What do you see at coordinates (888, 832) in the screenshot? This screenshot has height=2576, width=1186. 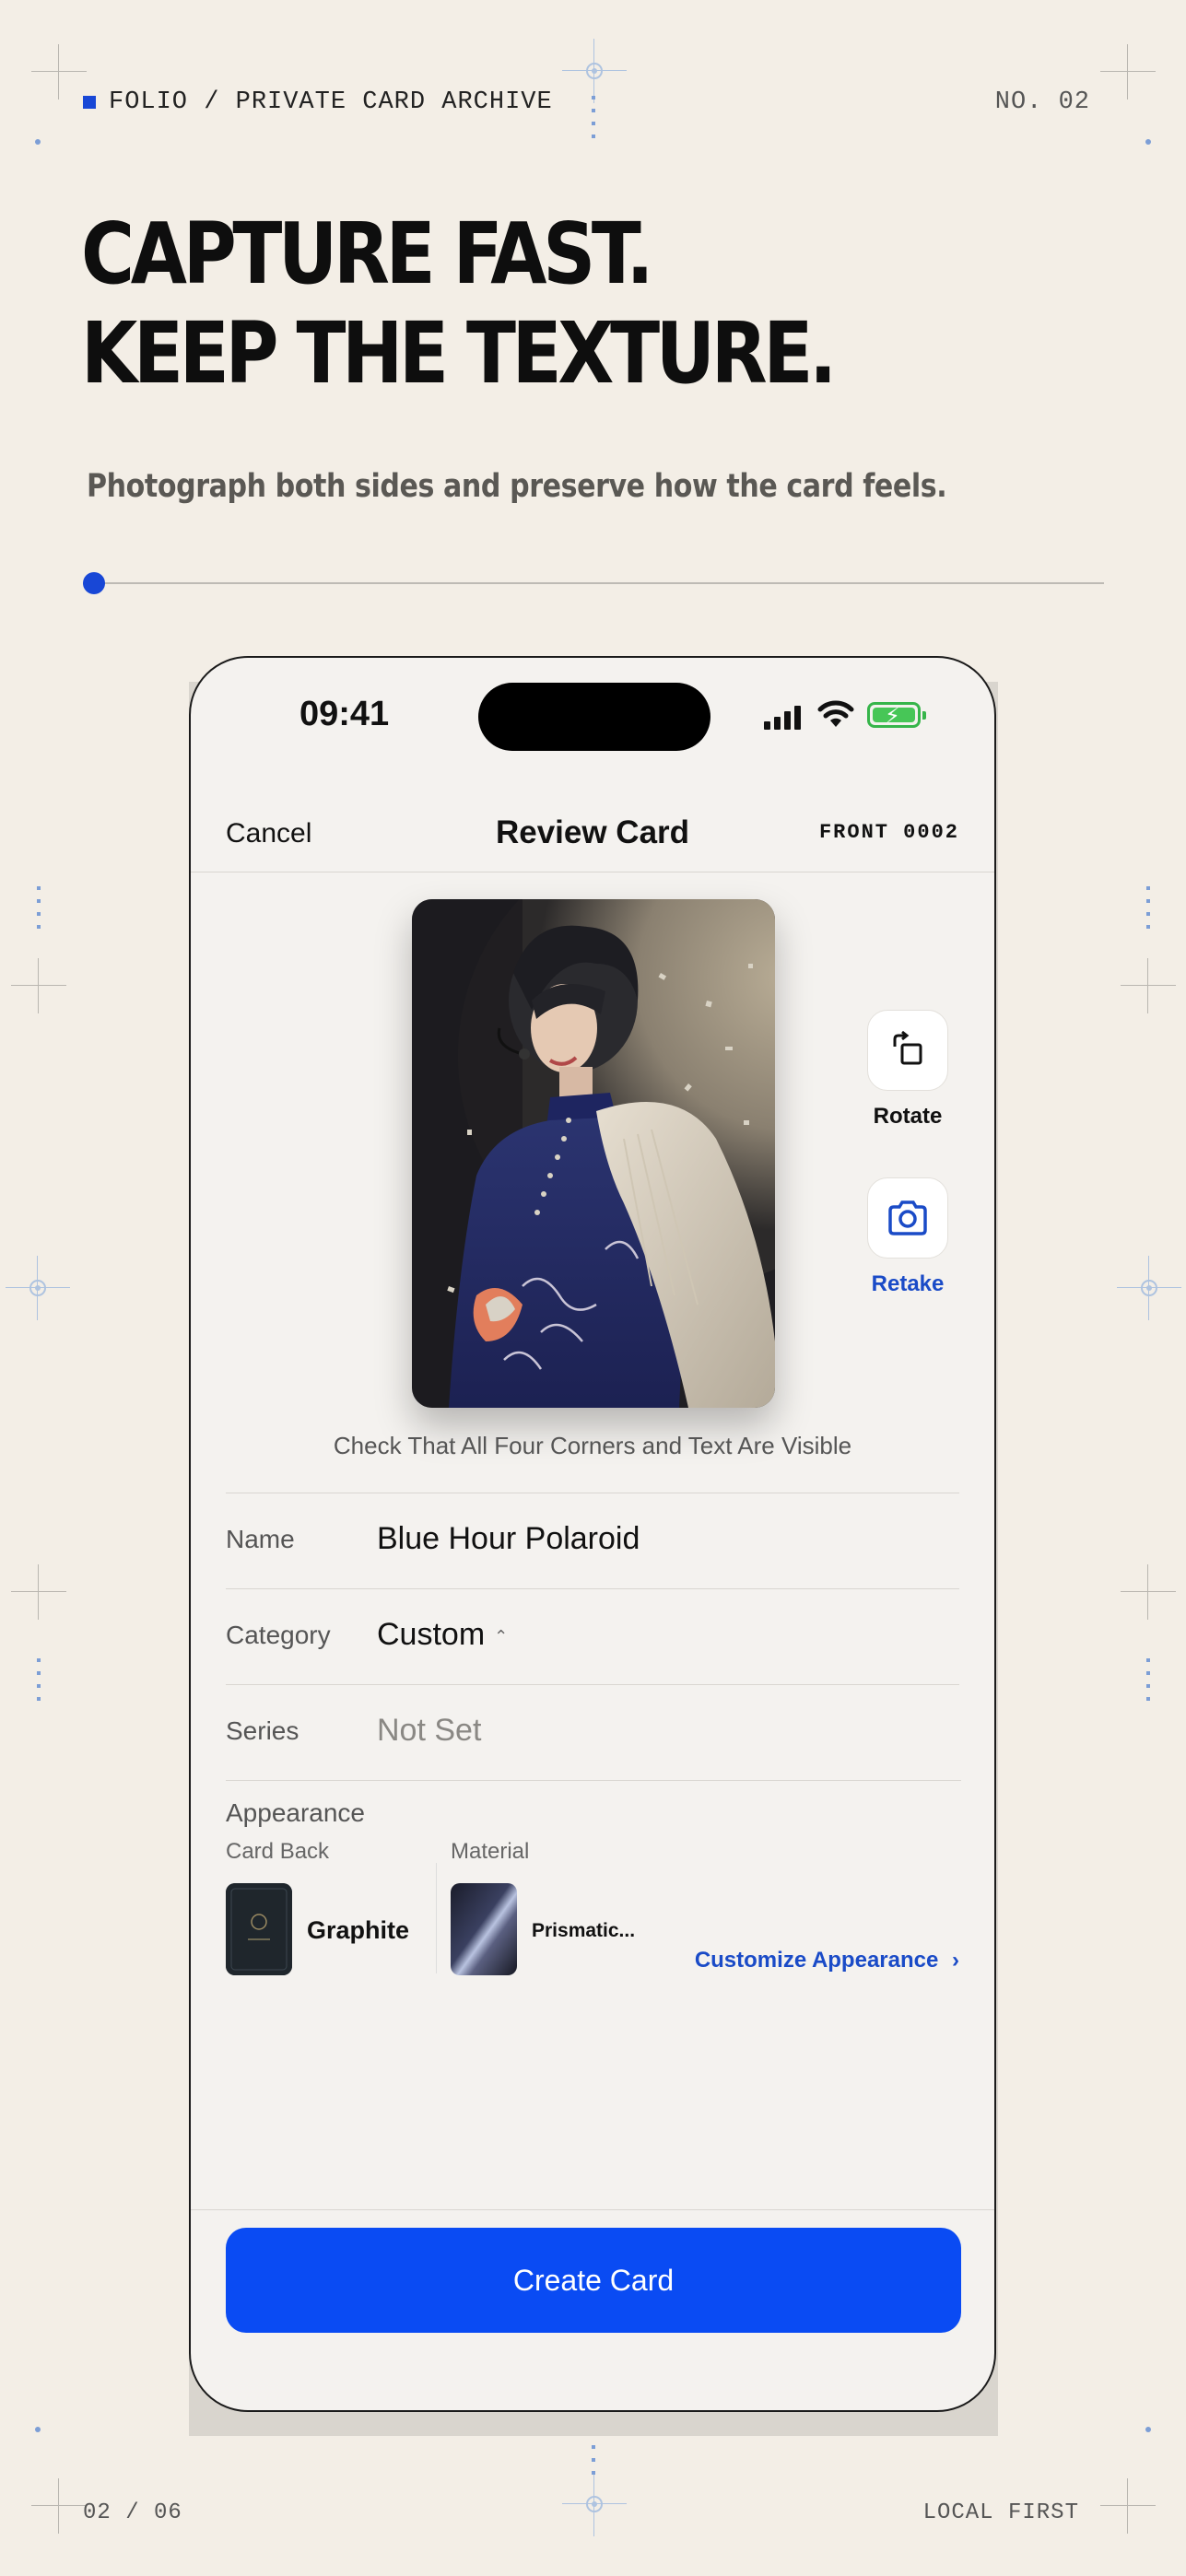 I see `card-side-label: FRONT 0002` at bounding box center [888, 832].